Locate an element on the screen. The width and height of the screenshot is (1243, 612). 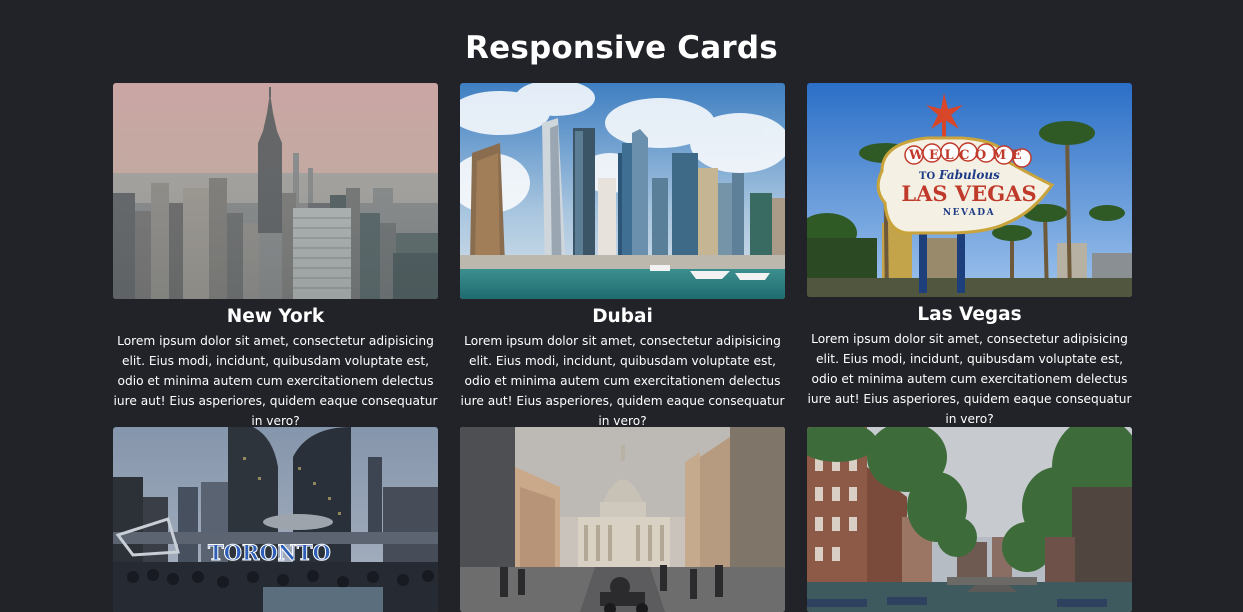
card-title: Las Vegas is located at coordinates (969, 314).